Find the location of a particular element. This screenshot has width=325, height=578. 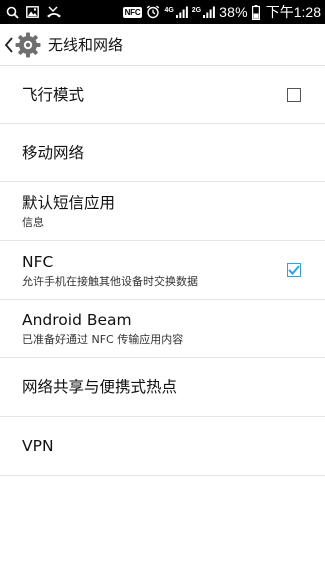

row-title: Android Beam is located at coordinates (77, 320).